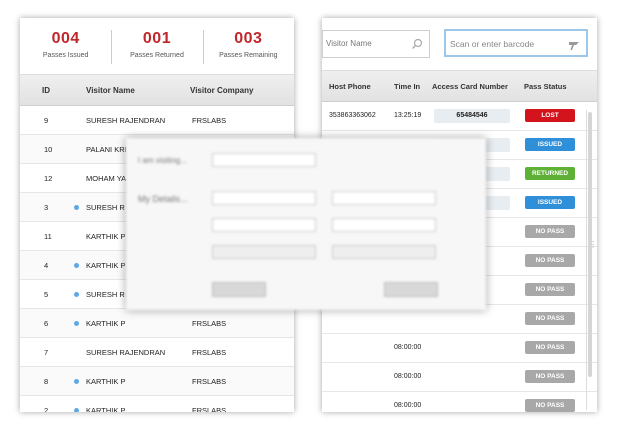 The image size is (617, 433). I want to click on passes-remaining-count: 003, so click(248, 38).